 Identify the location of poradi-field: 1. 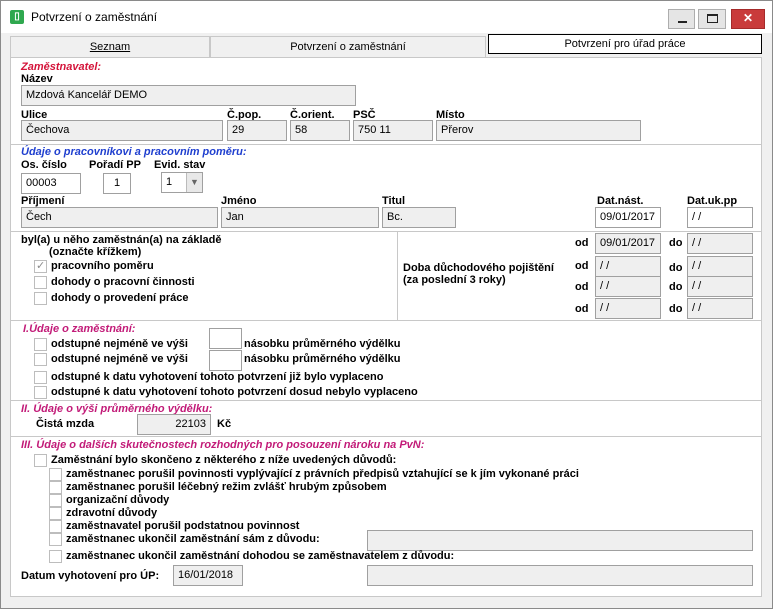
(117, 183).